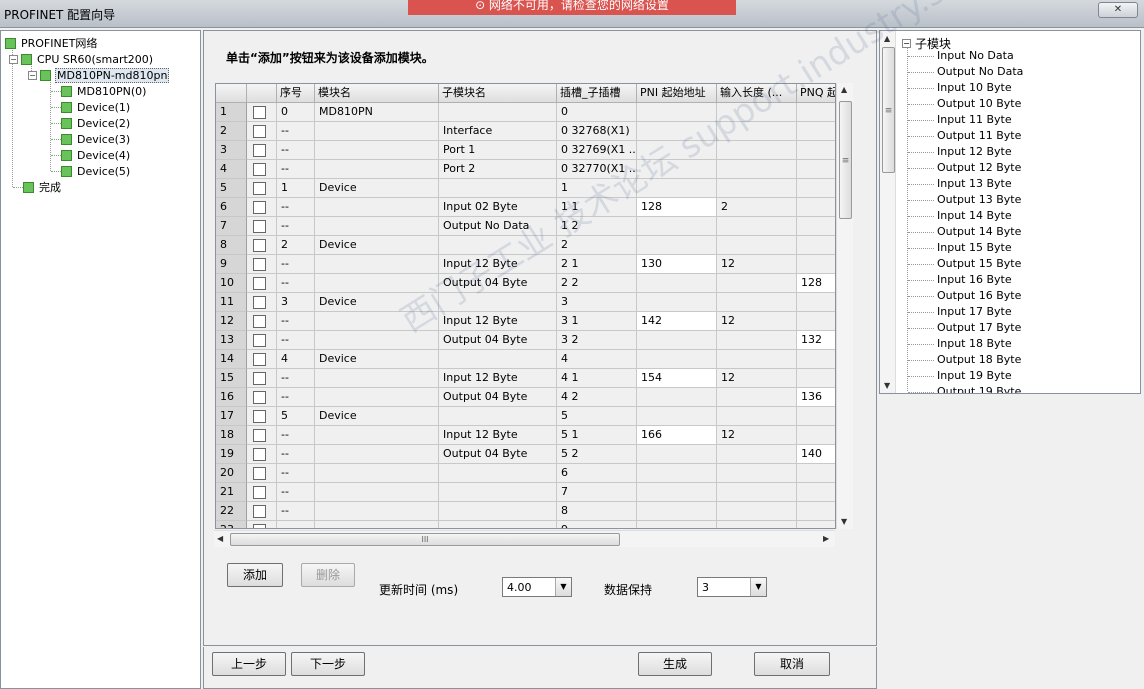  What do you see at coordinates (597, 283) in the screenshot?
I see `slot-cell: 2 2` at bounding box center [597, 283].